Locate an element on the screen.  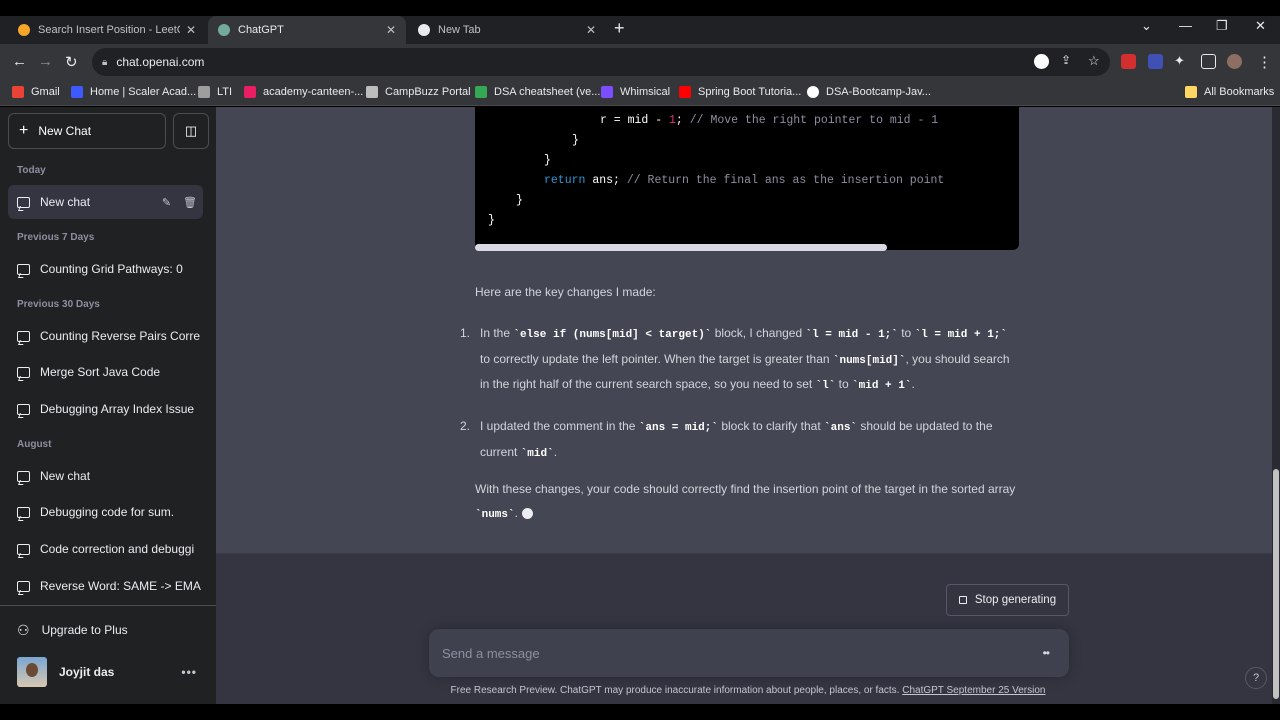
address-bar-row: ← → ↻ 🔒︎ chat.openai.com ⇪ ☆ ✦ ⋮ is located at coordinates (640, 62).